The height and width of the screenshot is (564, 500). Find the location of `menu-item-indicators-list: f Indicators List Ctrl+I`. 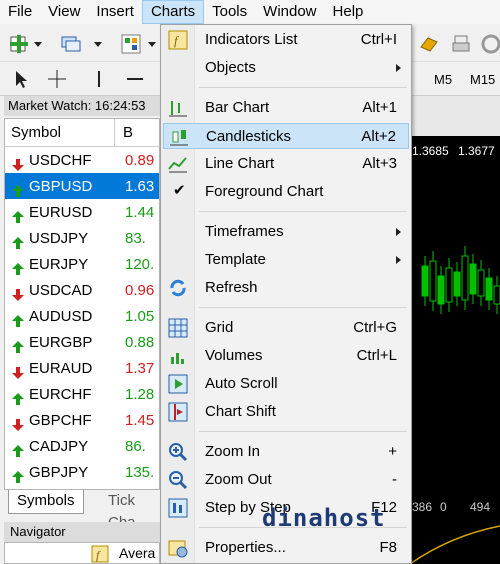

menu-item-indicators-list: f Indicators List Ctrl+I is located at coordinates (286, 40).